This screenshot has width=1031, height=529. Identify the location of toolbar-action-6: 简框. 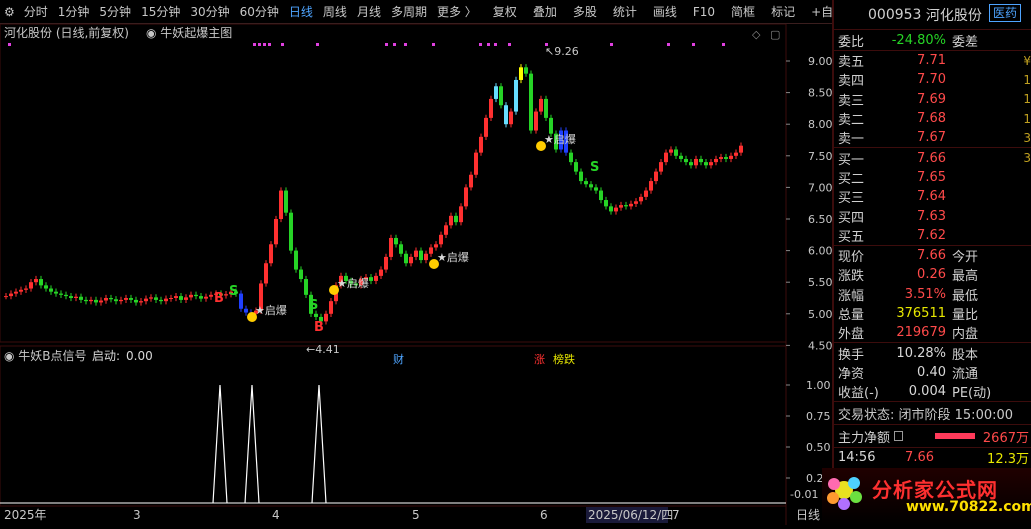
(743, 12).